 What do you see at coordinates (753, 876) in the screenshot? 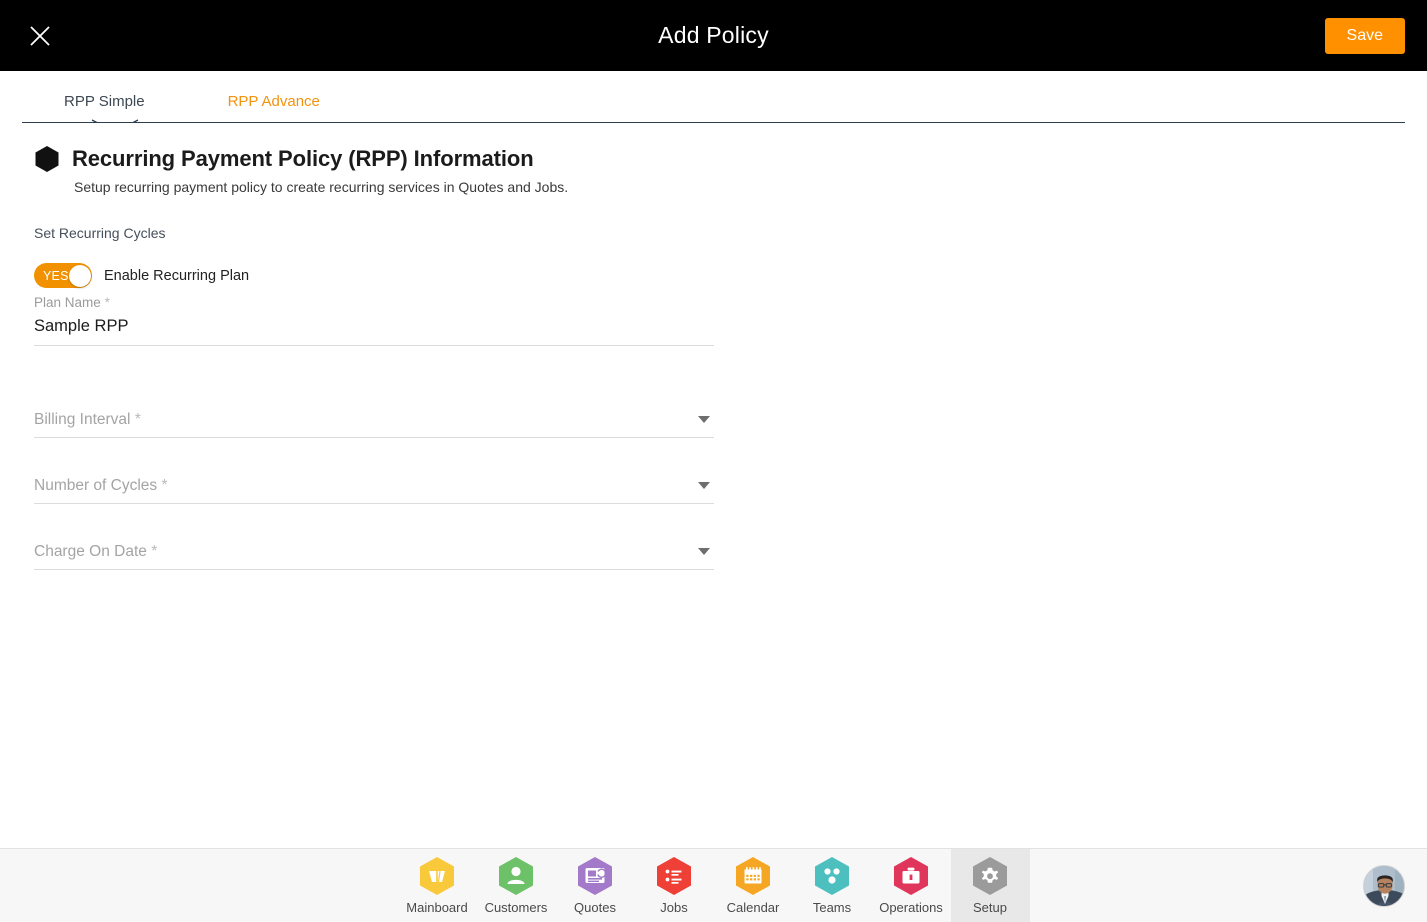
I see `calendar-icon` at bounding box center [753, 876].